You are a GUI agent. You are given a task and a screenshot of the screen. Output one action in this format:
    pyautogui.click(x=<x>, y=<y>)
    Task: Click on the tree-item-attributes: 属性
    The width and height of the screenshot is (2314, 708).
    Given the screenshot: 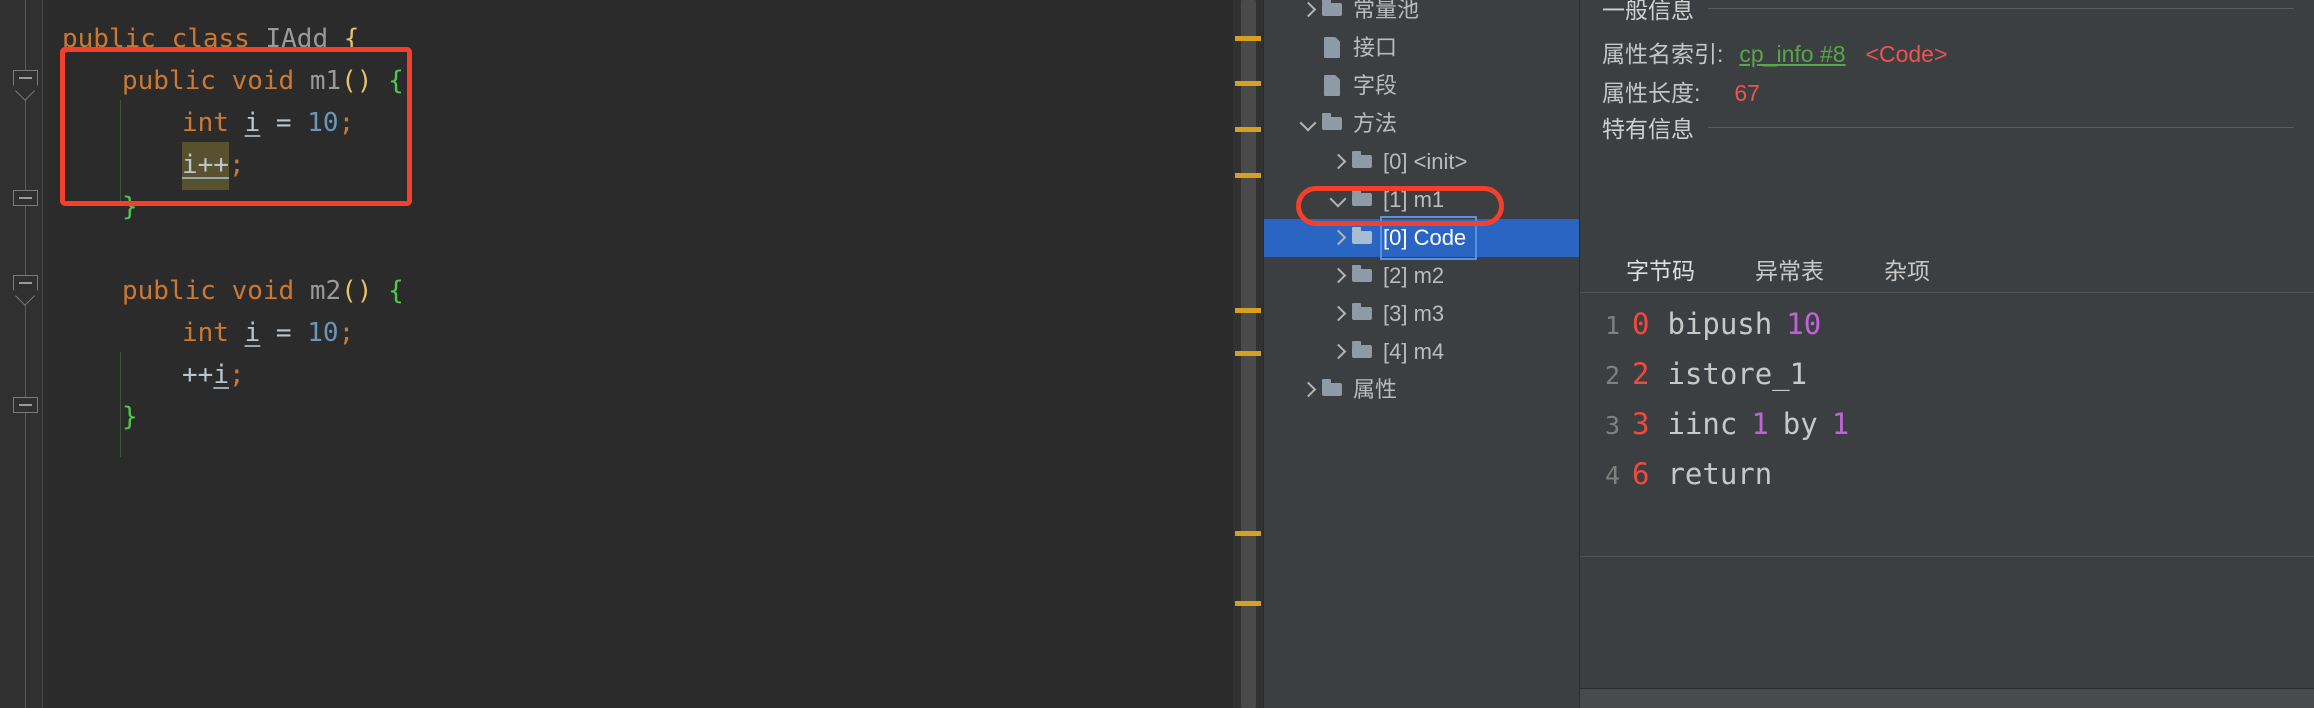 What is the action you would take?
    pyautogui.click(x=1421, y=390)
    